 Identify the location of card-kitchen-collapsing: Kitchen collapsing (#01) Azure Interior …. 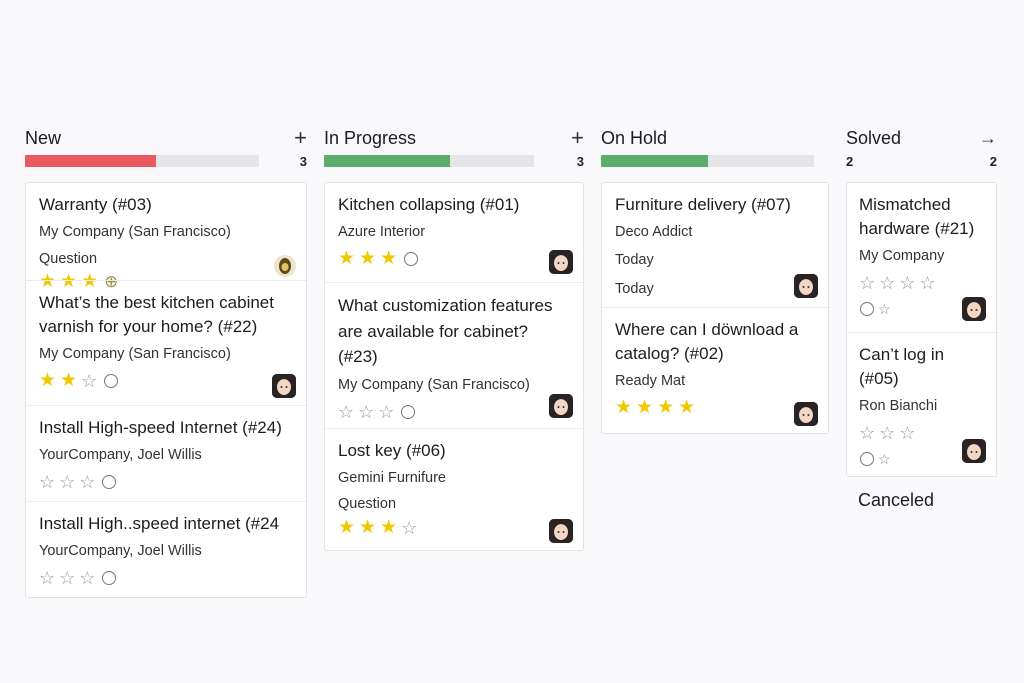
(454, 232).